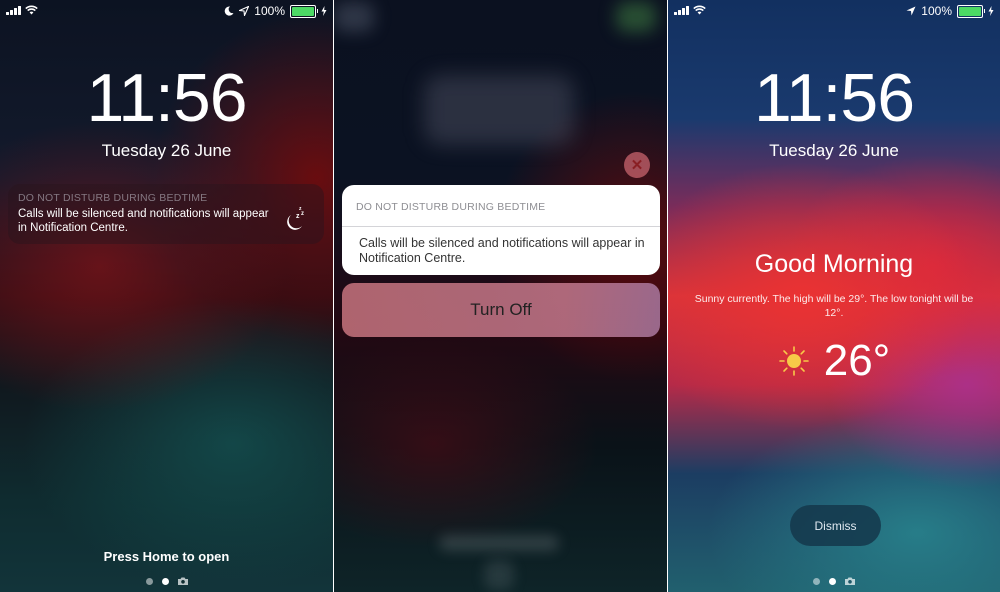 This screenshot has height=592, width=1000. Describe the element at coordinates (499, 110) in the screenshot. I see `blurred-clock` at that location.